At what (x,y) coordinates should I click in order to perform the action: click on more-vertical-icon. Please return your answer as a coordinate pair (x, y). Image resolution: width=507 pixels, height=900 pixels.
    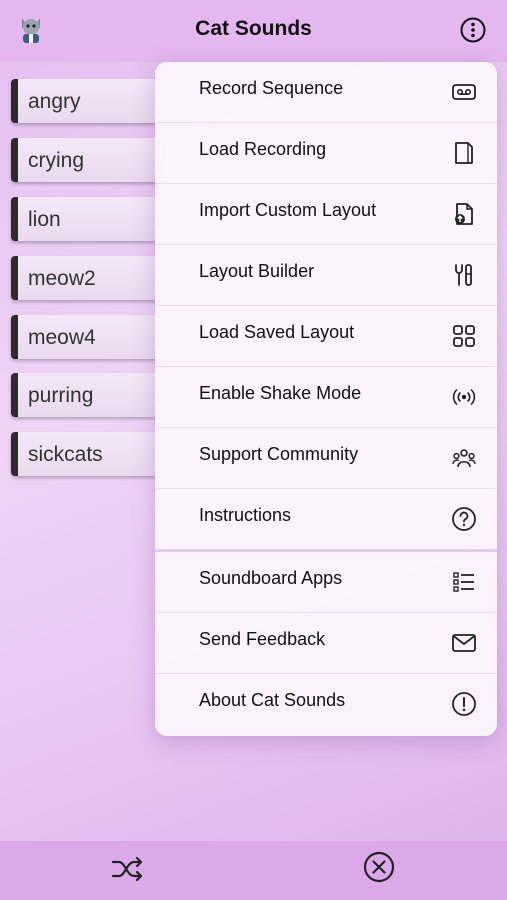
    Looking at the image, I should click on (473, 30).